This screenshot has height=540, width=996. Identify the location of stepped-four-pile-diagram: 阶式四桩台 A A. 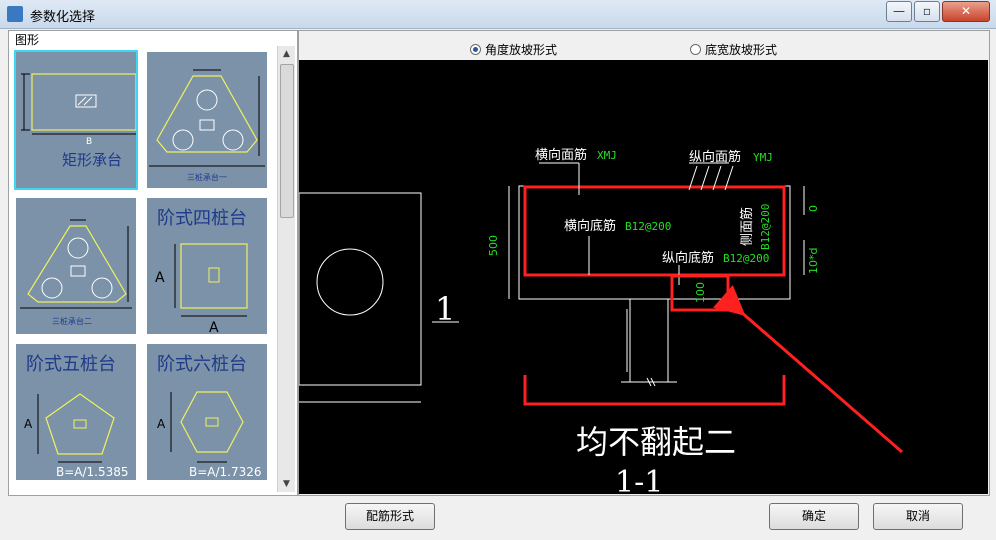
(201, 271).